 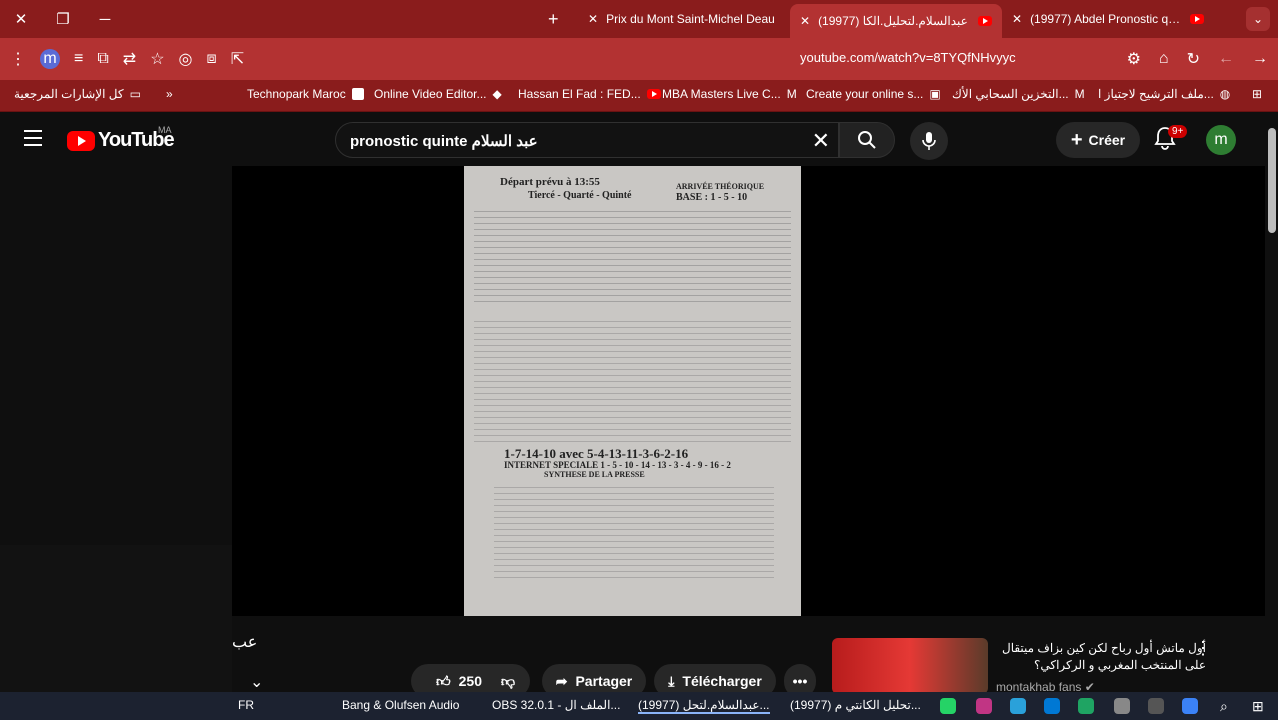 I want to click on youtube-icon, so click(x=653, y=94).